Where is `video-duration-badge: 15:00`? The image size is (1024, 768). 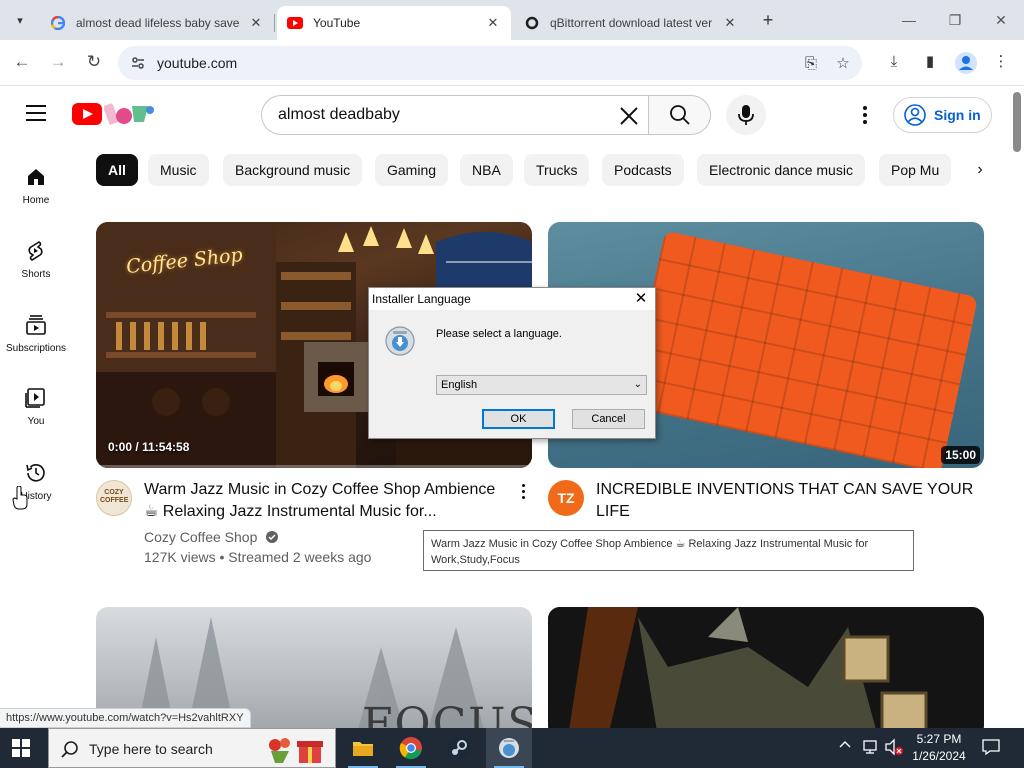
video-duration-badge: 15:00 is located at coordinates (960, 455).